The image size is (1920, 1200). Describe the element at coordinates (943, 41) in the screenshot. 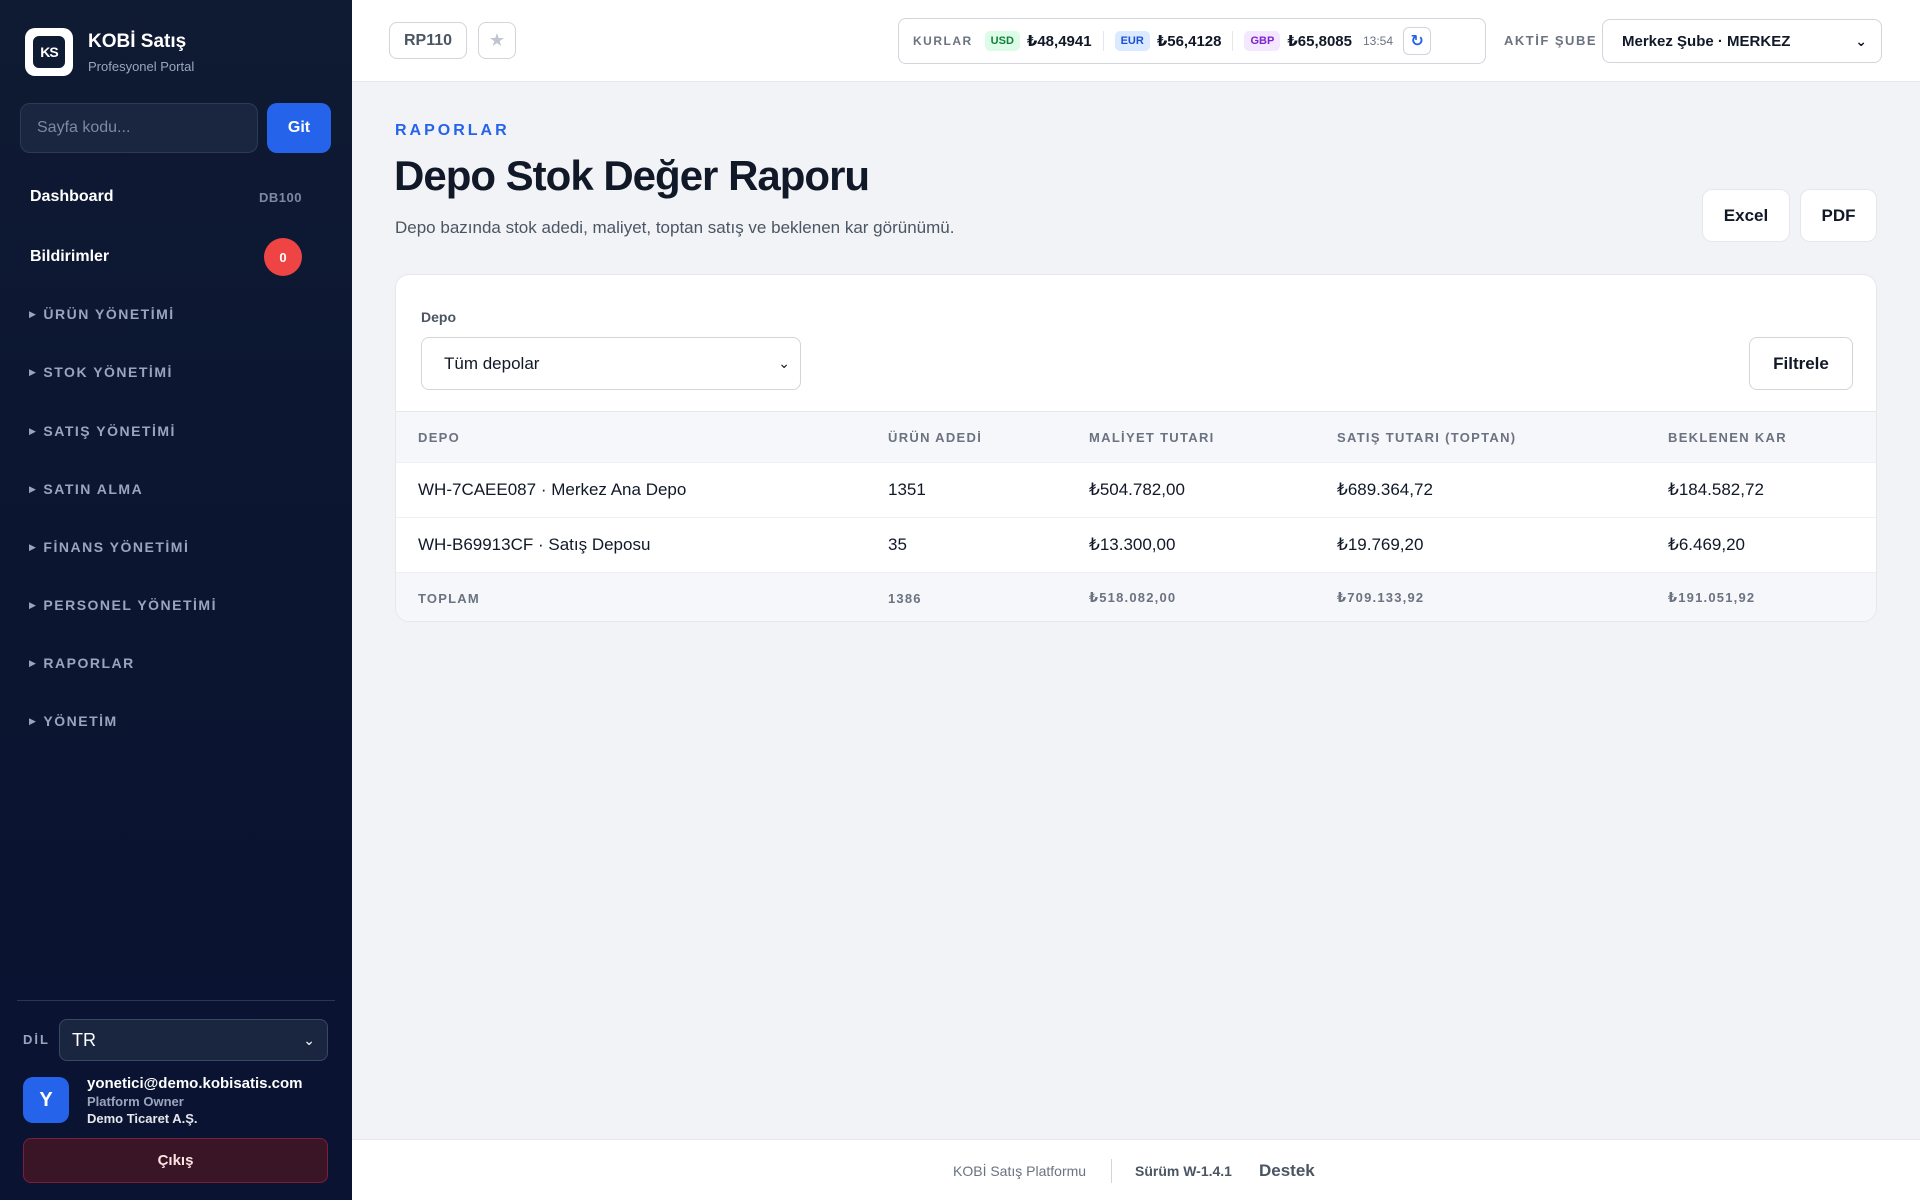

I see `rates-title: KURLAR` at that location.